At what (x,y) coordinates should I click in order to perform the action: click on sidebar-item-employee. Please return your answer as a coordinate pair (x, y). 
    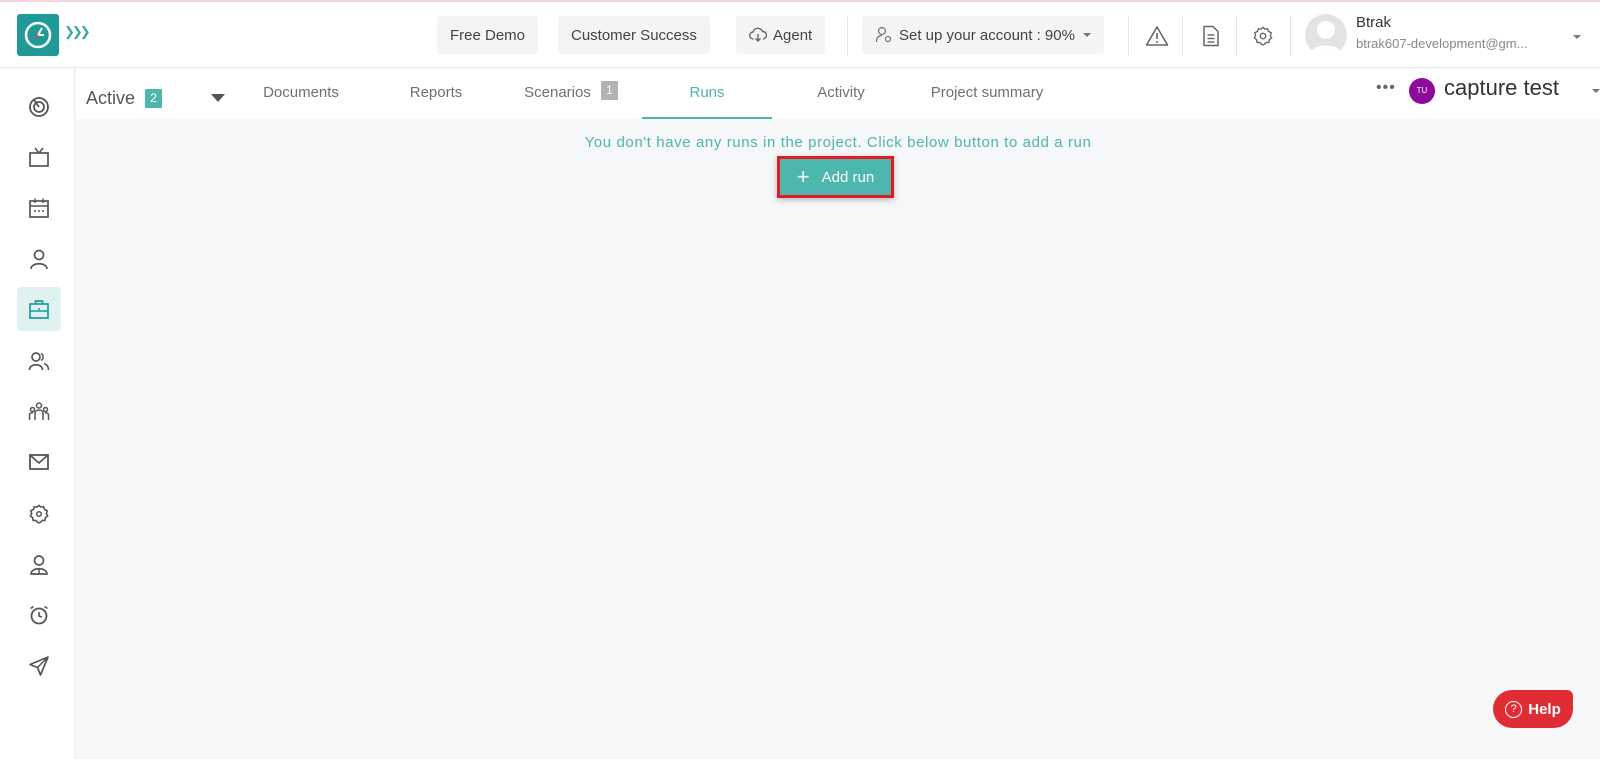
    Looking at the image, I should click on (39, 565).